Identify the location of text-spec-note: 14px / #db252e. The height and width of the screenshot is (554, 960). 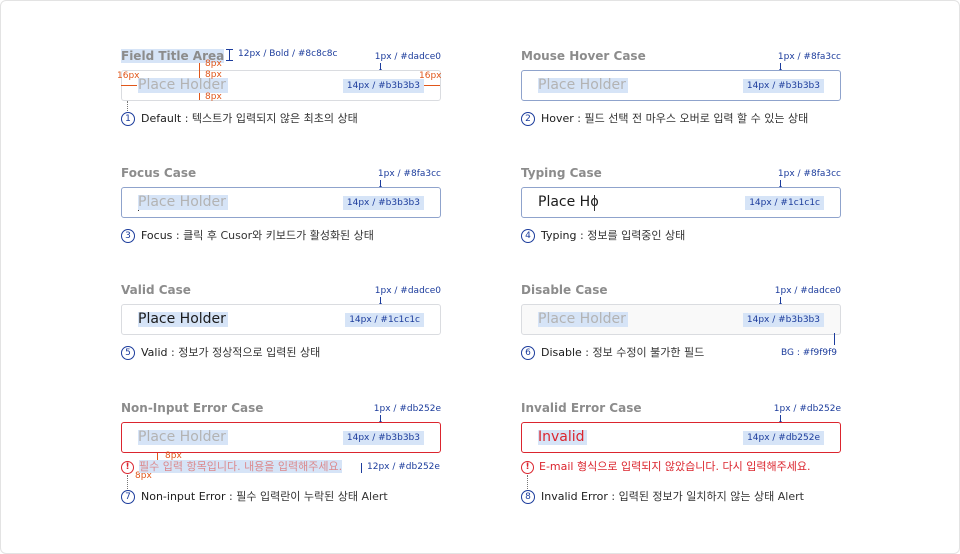
(783, 438).